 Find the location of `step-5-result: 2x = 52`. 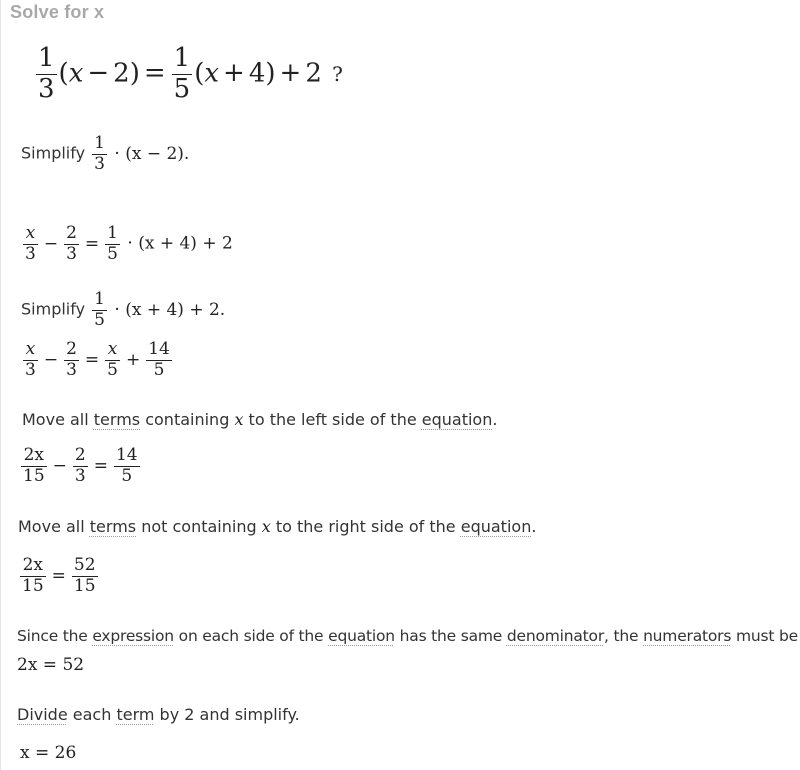

step-5-result: 2x = 52 is located at coordinates (51, 665).